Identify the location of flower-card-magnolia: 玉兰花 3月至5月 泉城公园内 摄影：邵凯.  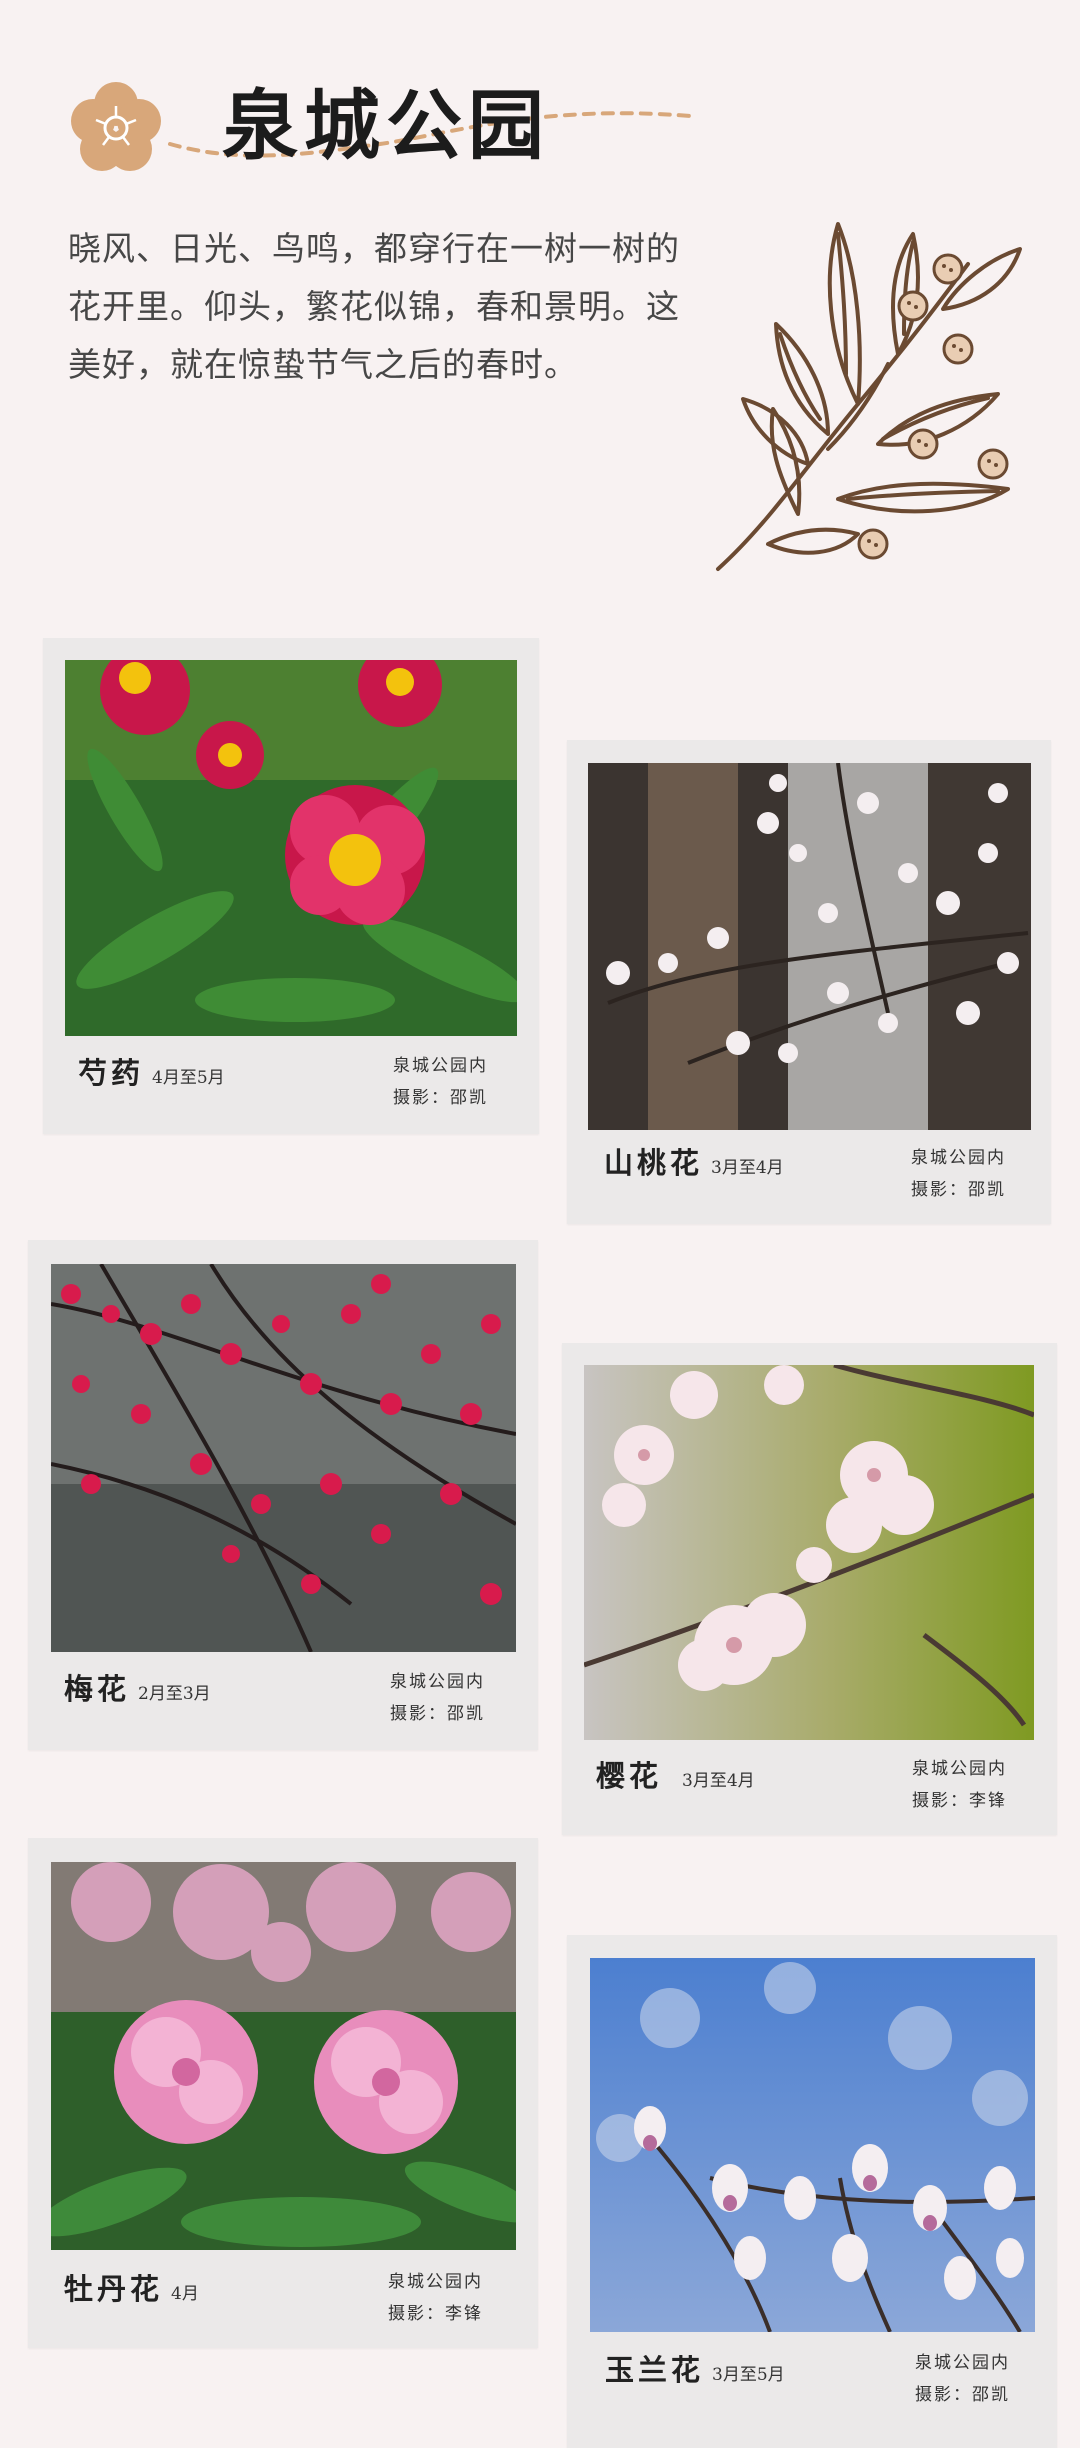
(812, 2191).